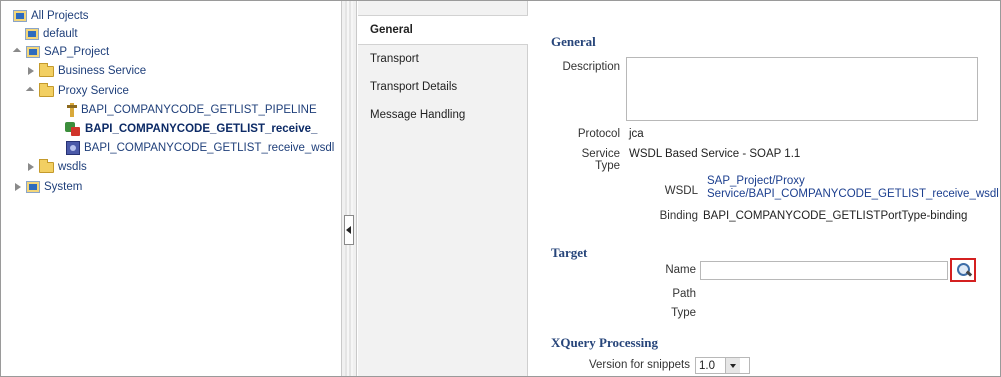 Image resolution: width=1001 pixels, height=377 pixels. I want to click on binding-value: BAPI_COMPANYCODE_GETLISTPortType-binding, so click(835, 216).